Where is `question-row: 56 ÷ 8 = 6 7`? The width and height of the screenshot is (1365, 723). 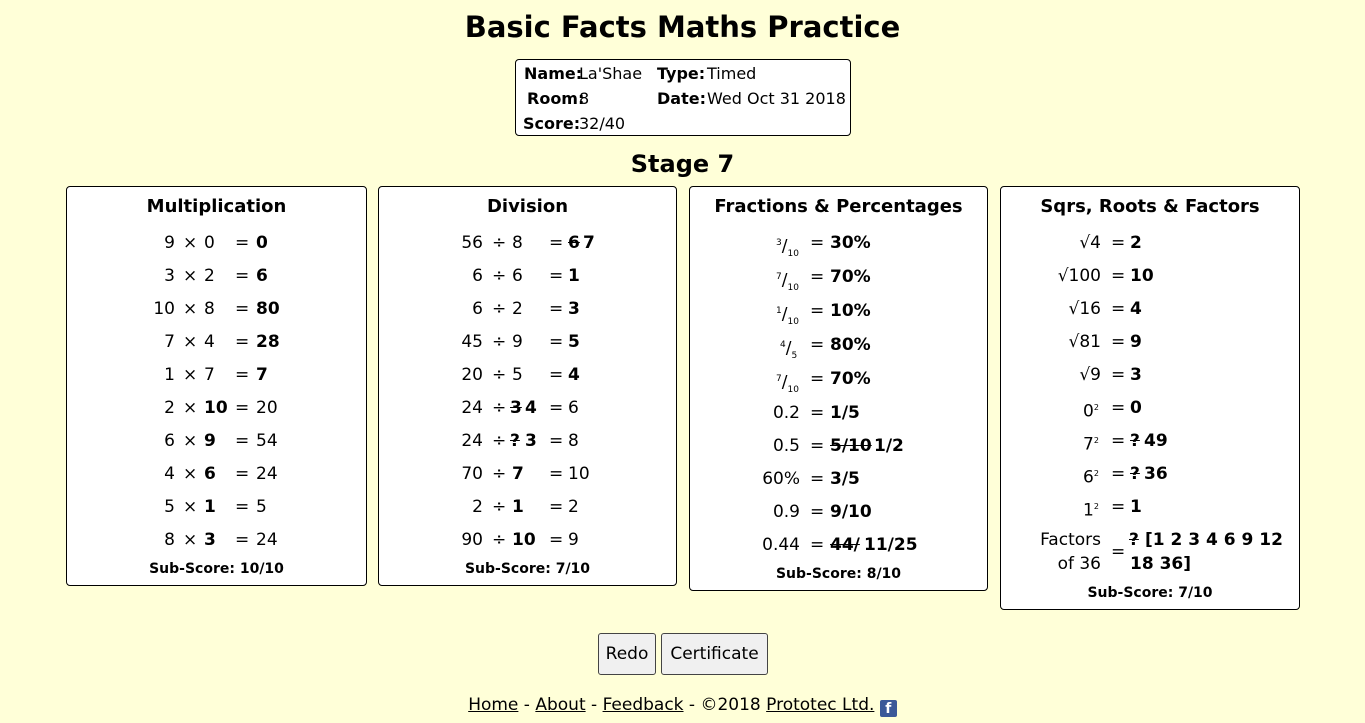
question-row: 56 ÷ 8 = 6 7 is located at coordinates (528, 243).